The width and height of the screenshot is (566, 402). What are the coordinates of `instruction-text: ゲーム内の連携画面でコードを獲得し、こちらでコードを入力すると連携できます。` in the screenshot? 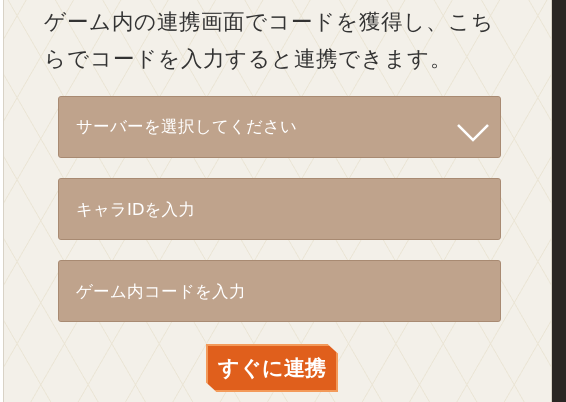 It's located at (269, 41).